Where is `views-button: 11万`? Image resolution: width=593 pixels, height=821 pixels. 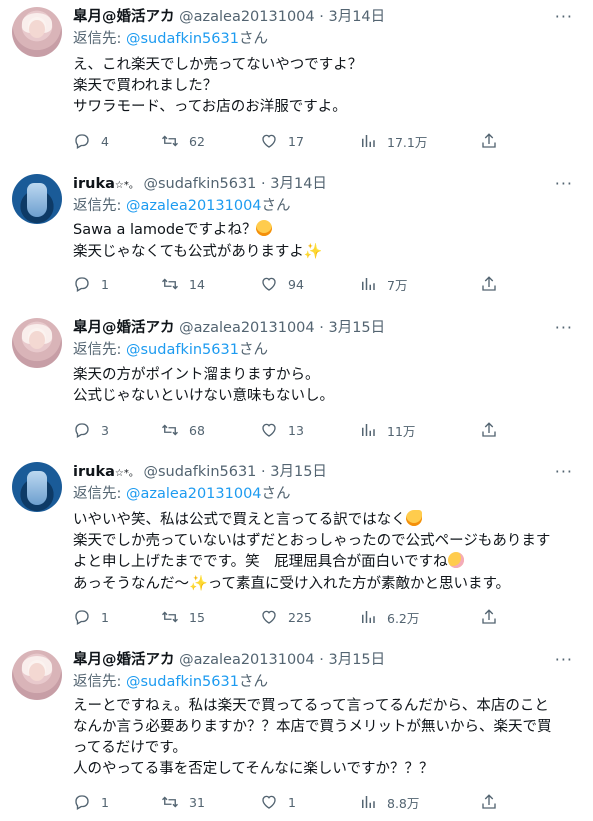
views-button: 11万 is located at coordinates (387, 430).